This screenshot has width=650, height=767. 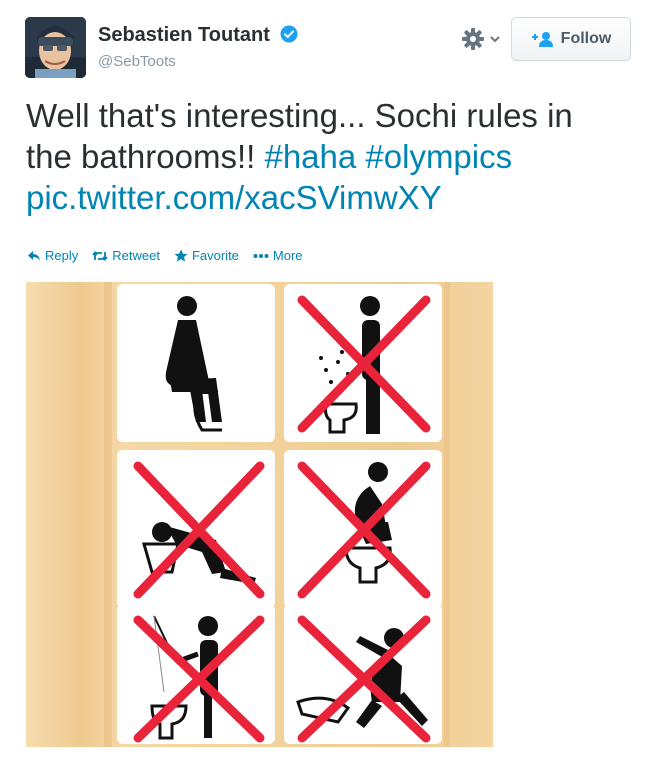 What do you see at coordinates (55, 47) in the screenshot?
I see `avatar` at bounding box center [55, 47].